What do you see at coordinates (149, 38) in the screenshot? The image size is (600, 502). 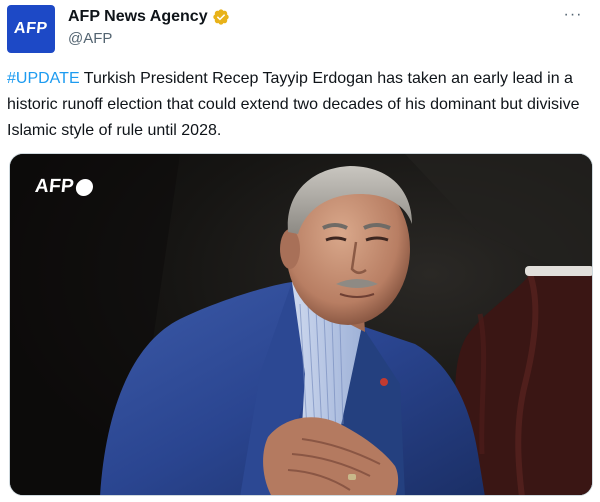 I see `user-handle: @AFP` at bounding box center [149, 38].